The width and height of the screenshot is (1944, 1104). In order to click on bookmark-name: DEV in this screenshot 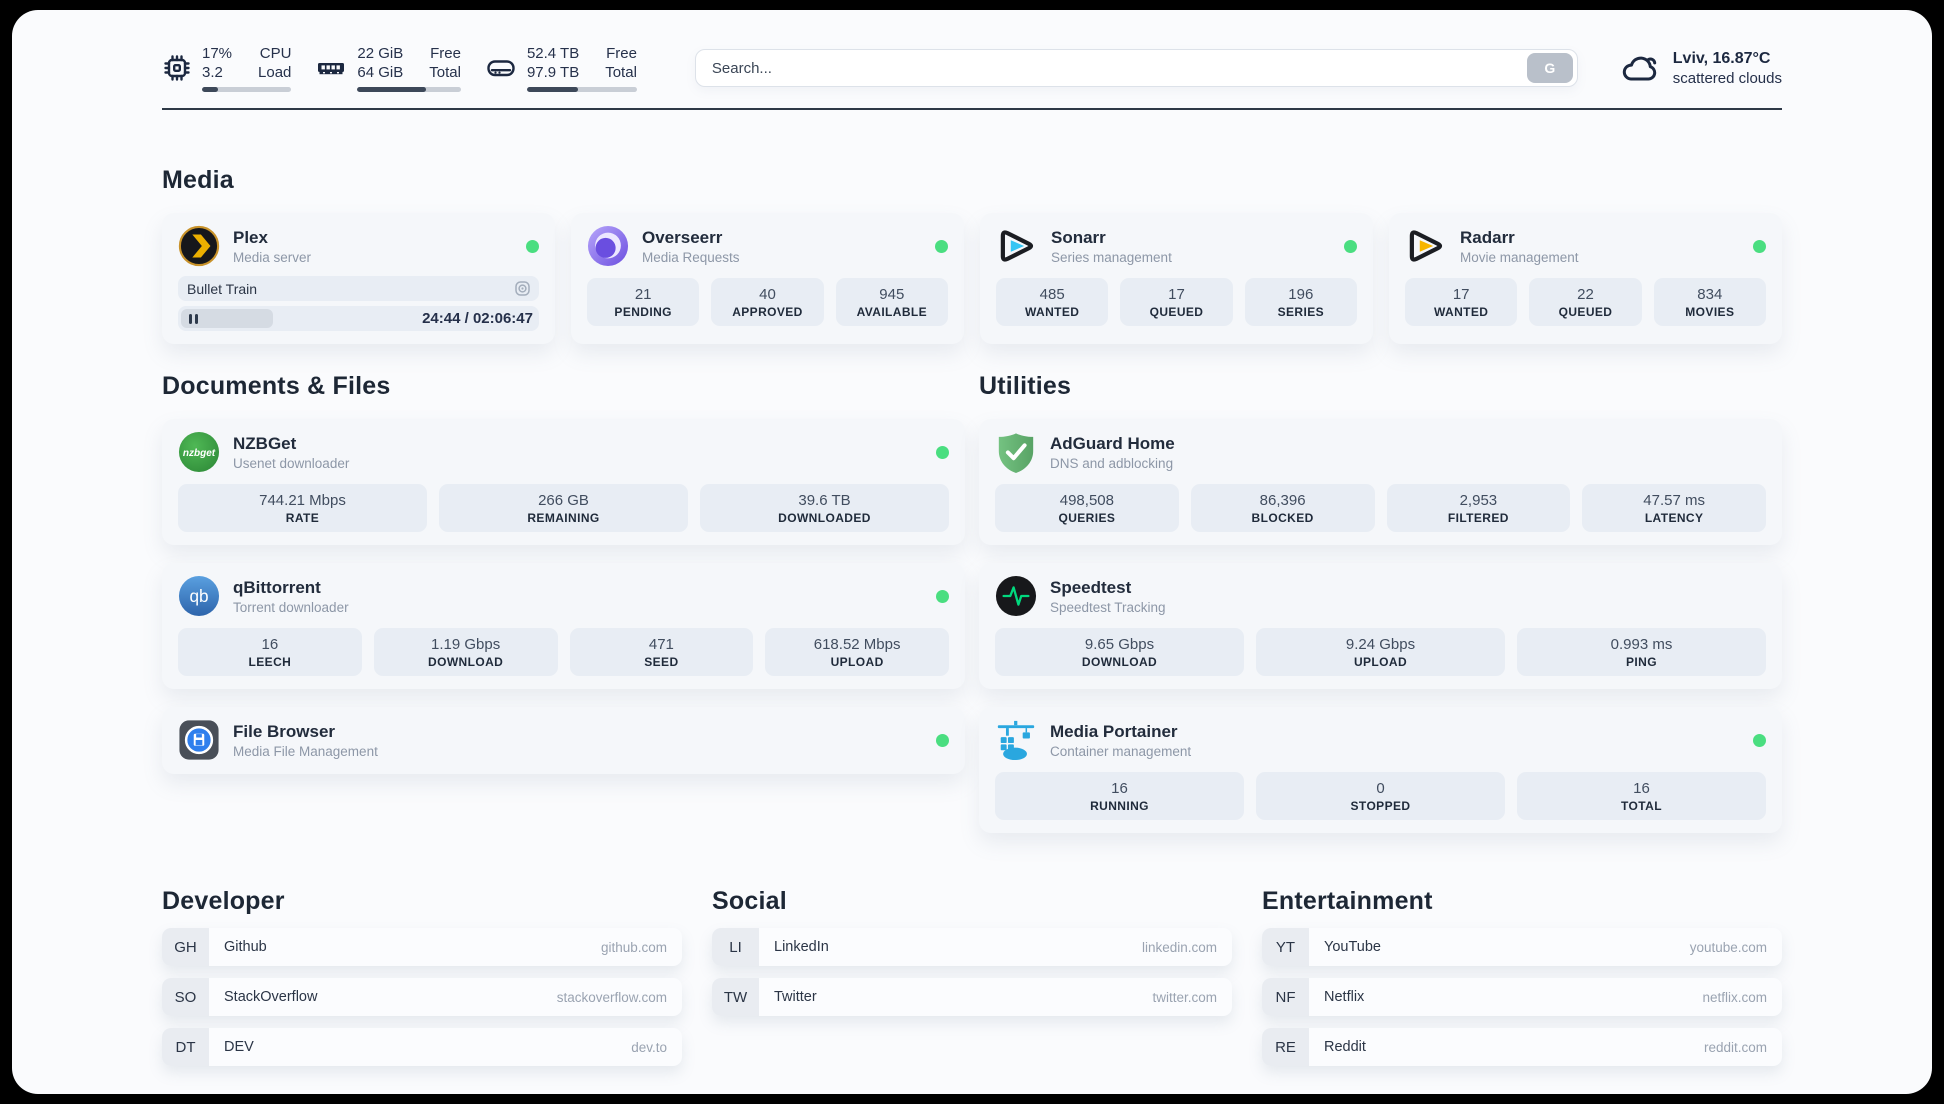, I will do `click(239, 1047)`.